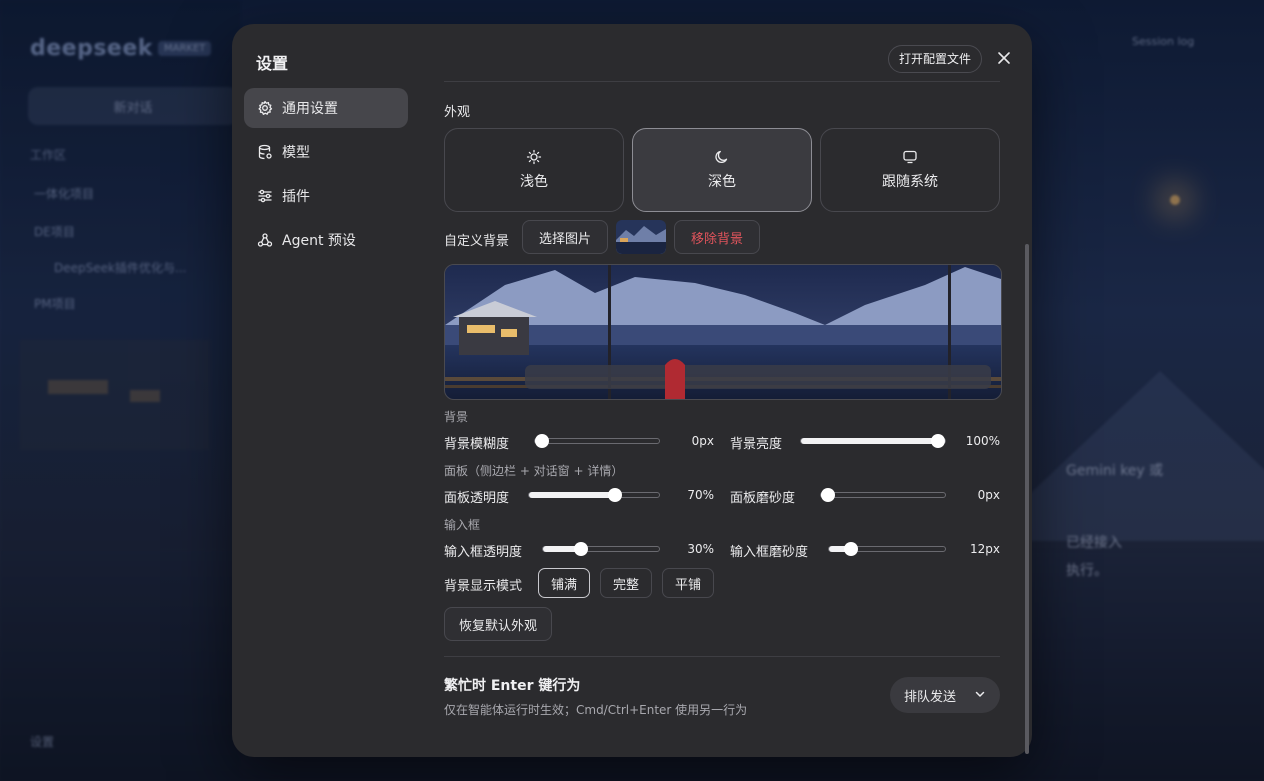 The height and width of the screenshot is (781, 1264). Describe the element at coordinates (185, 48) in the screenshot. I see `bg-logo-badge: MARKET` at that location.